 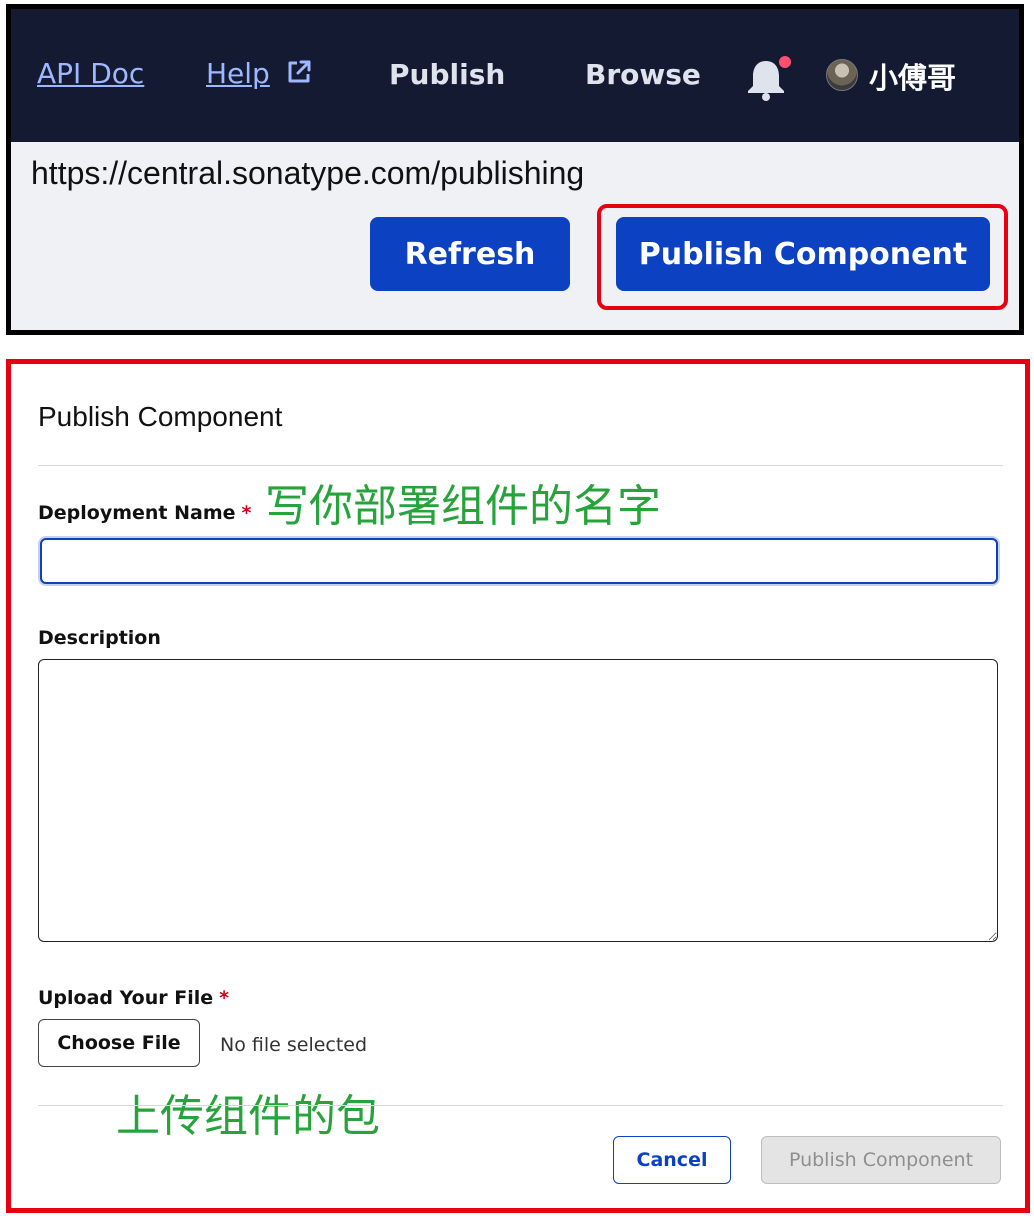 I want to click on external-link-icon, so click(x=299, y=72).